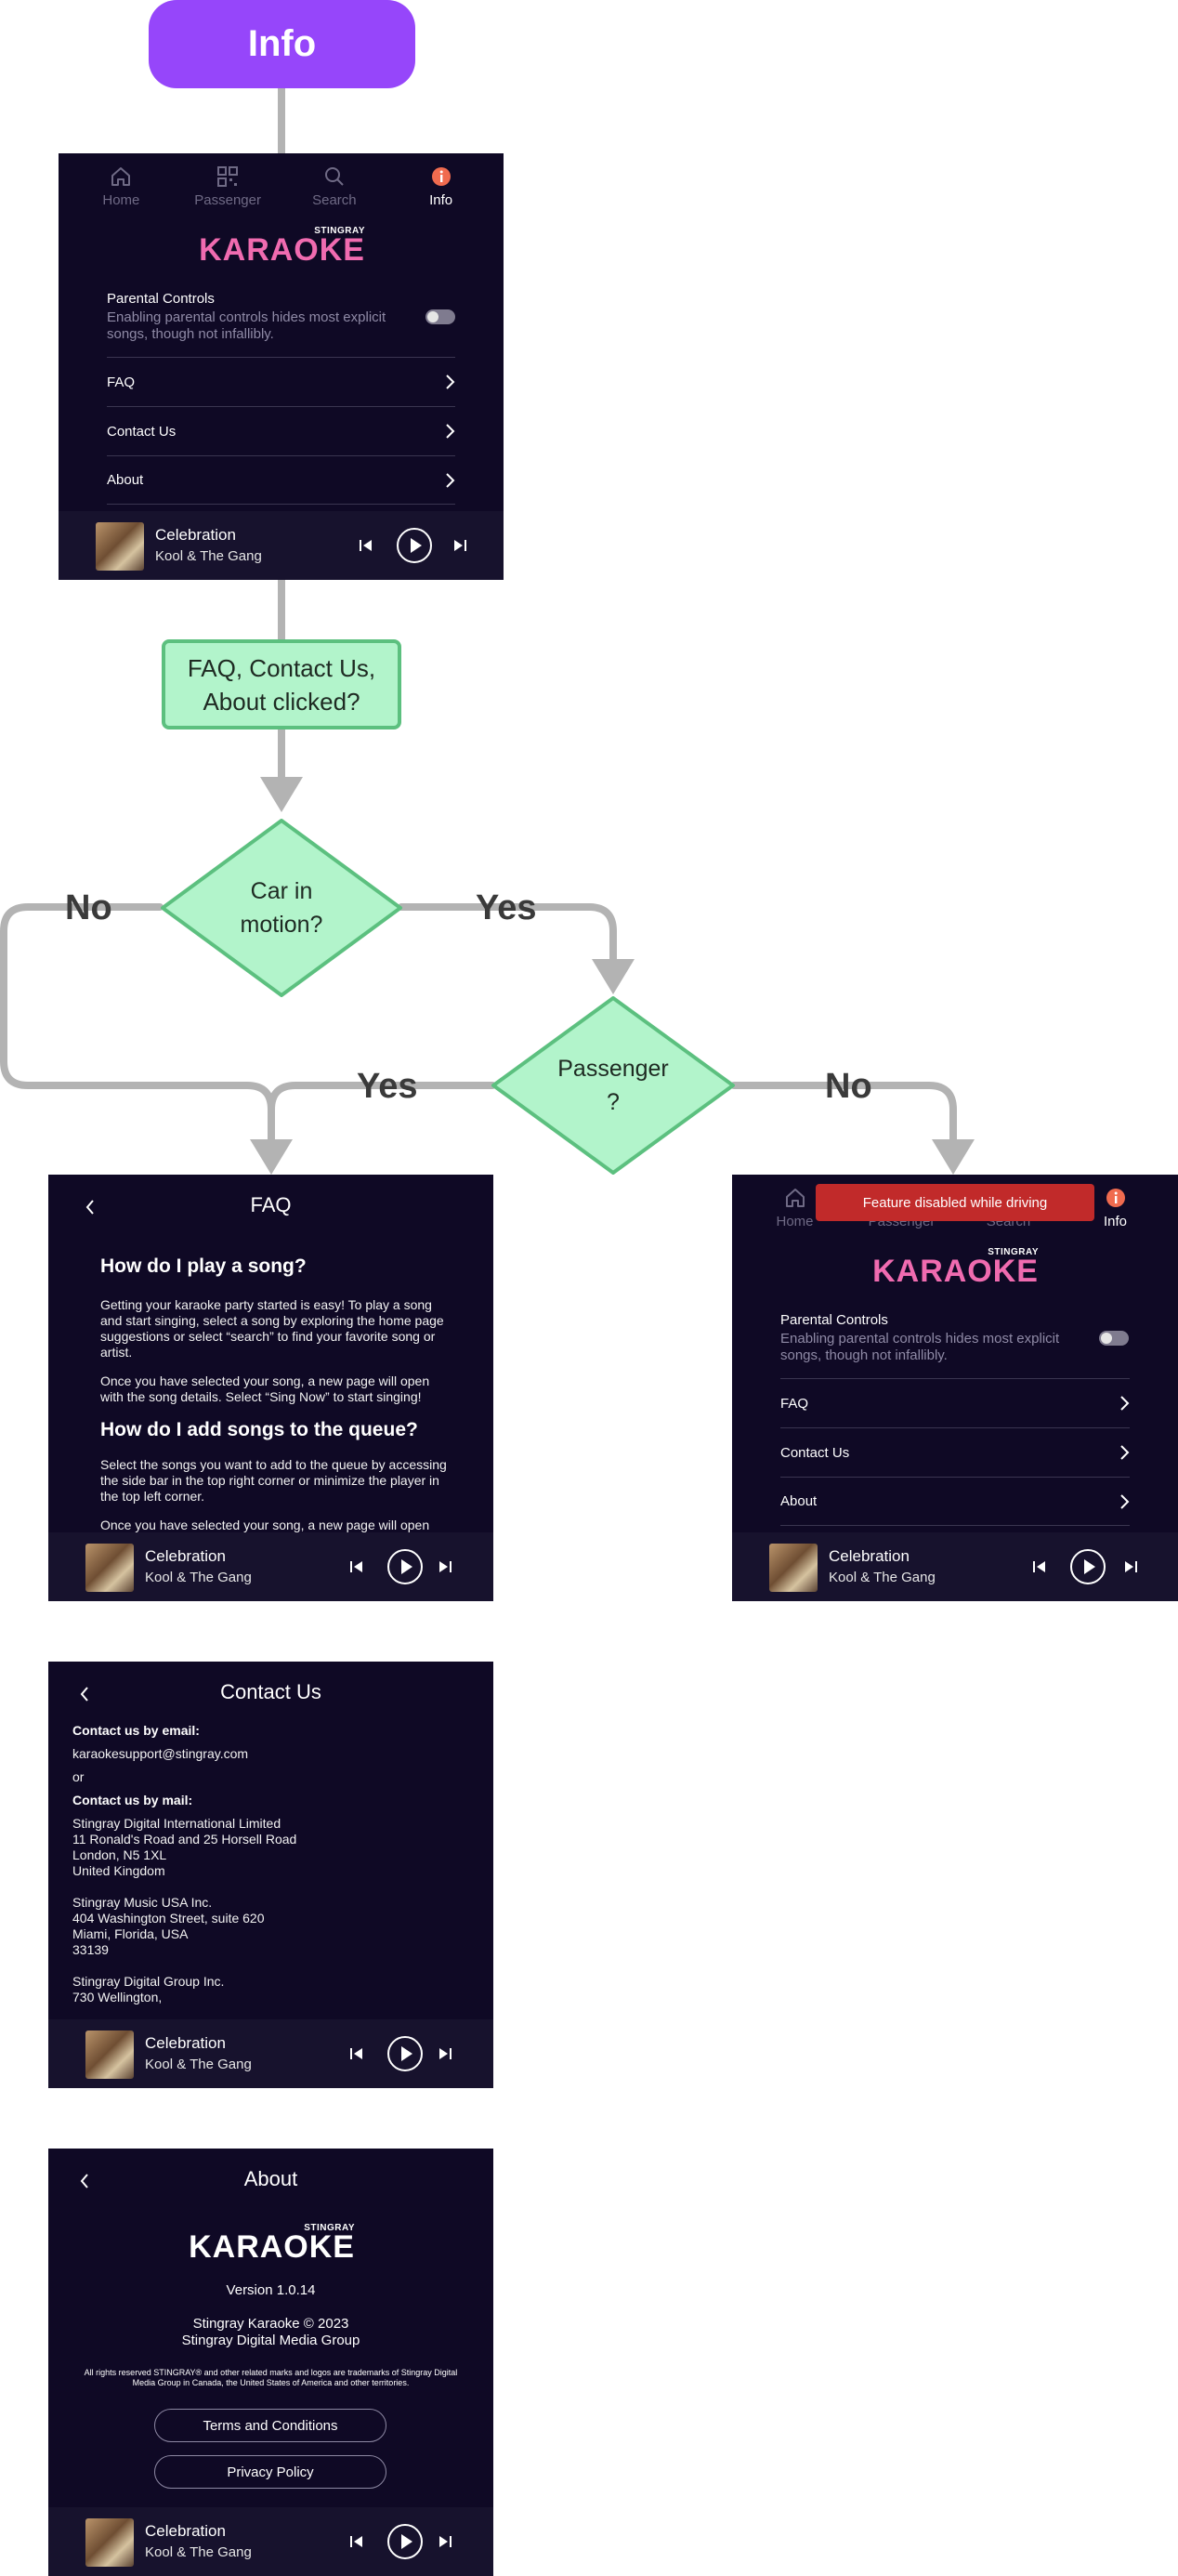  I want to click on contact-email: karaokesupport@stingray.com, so click(273, 1754).